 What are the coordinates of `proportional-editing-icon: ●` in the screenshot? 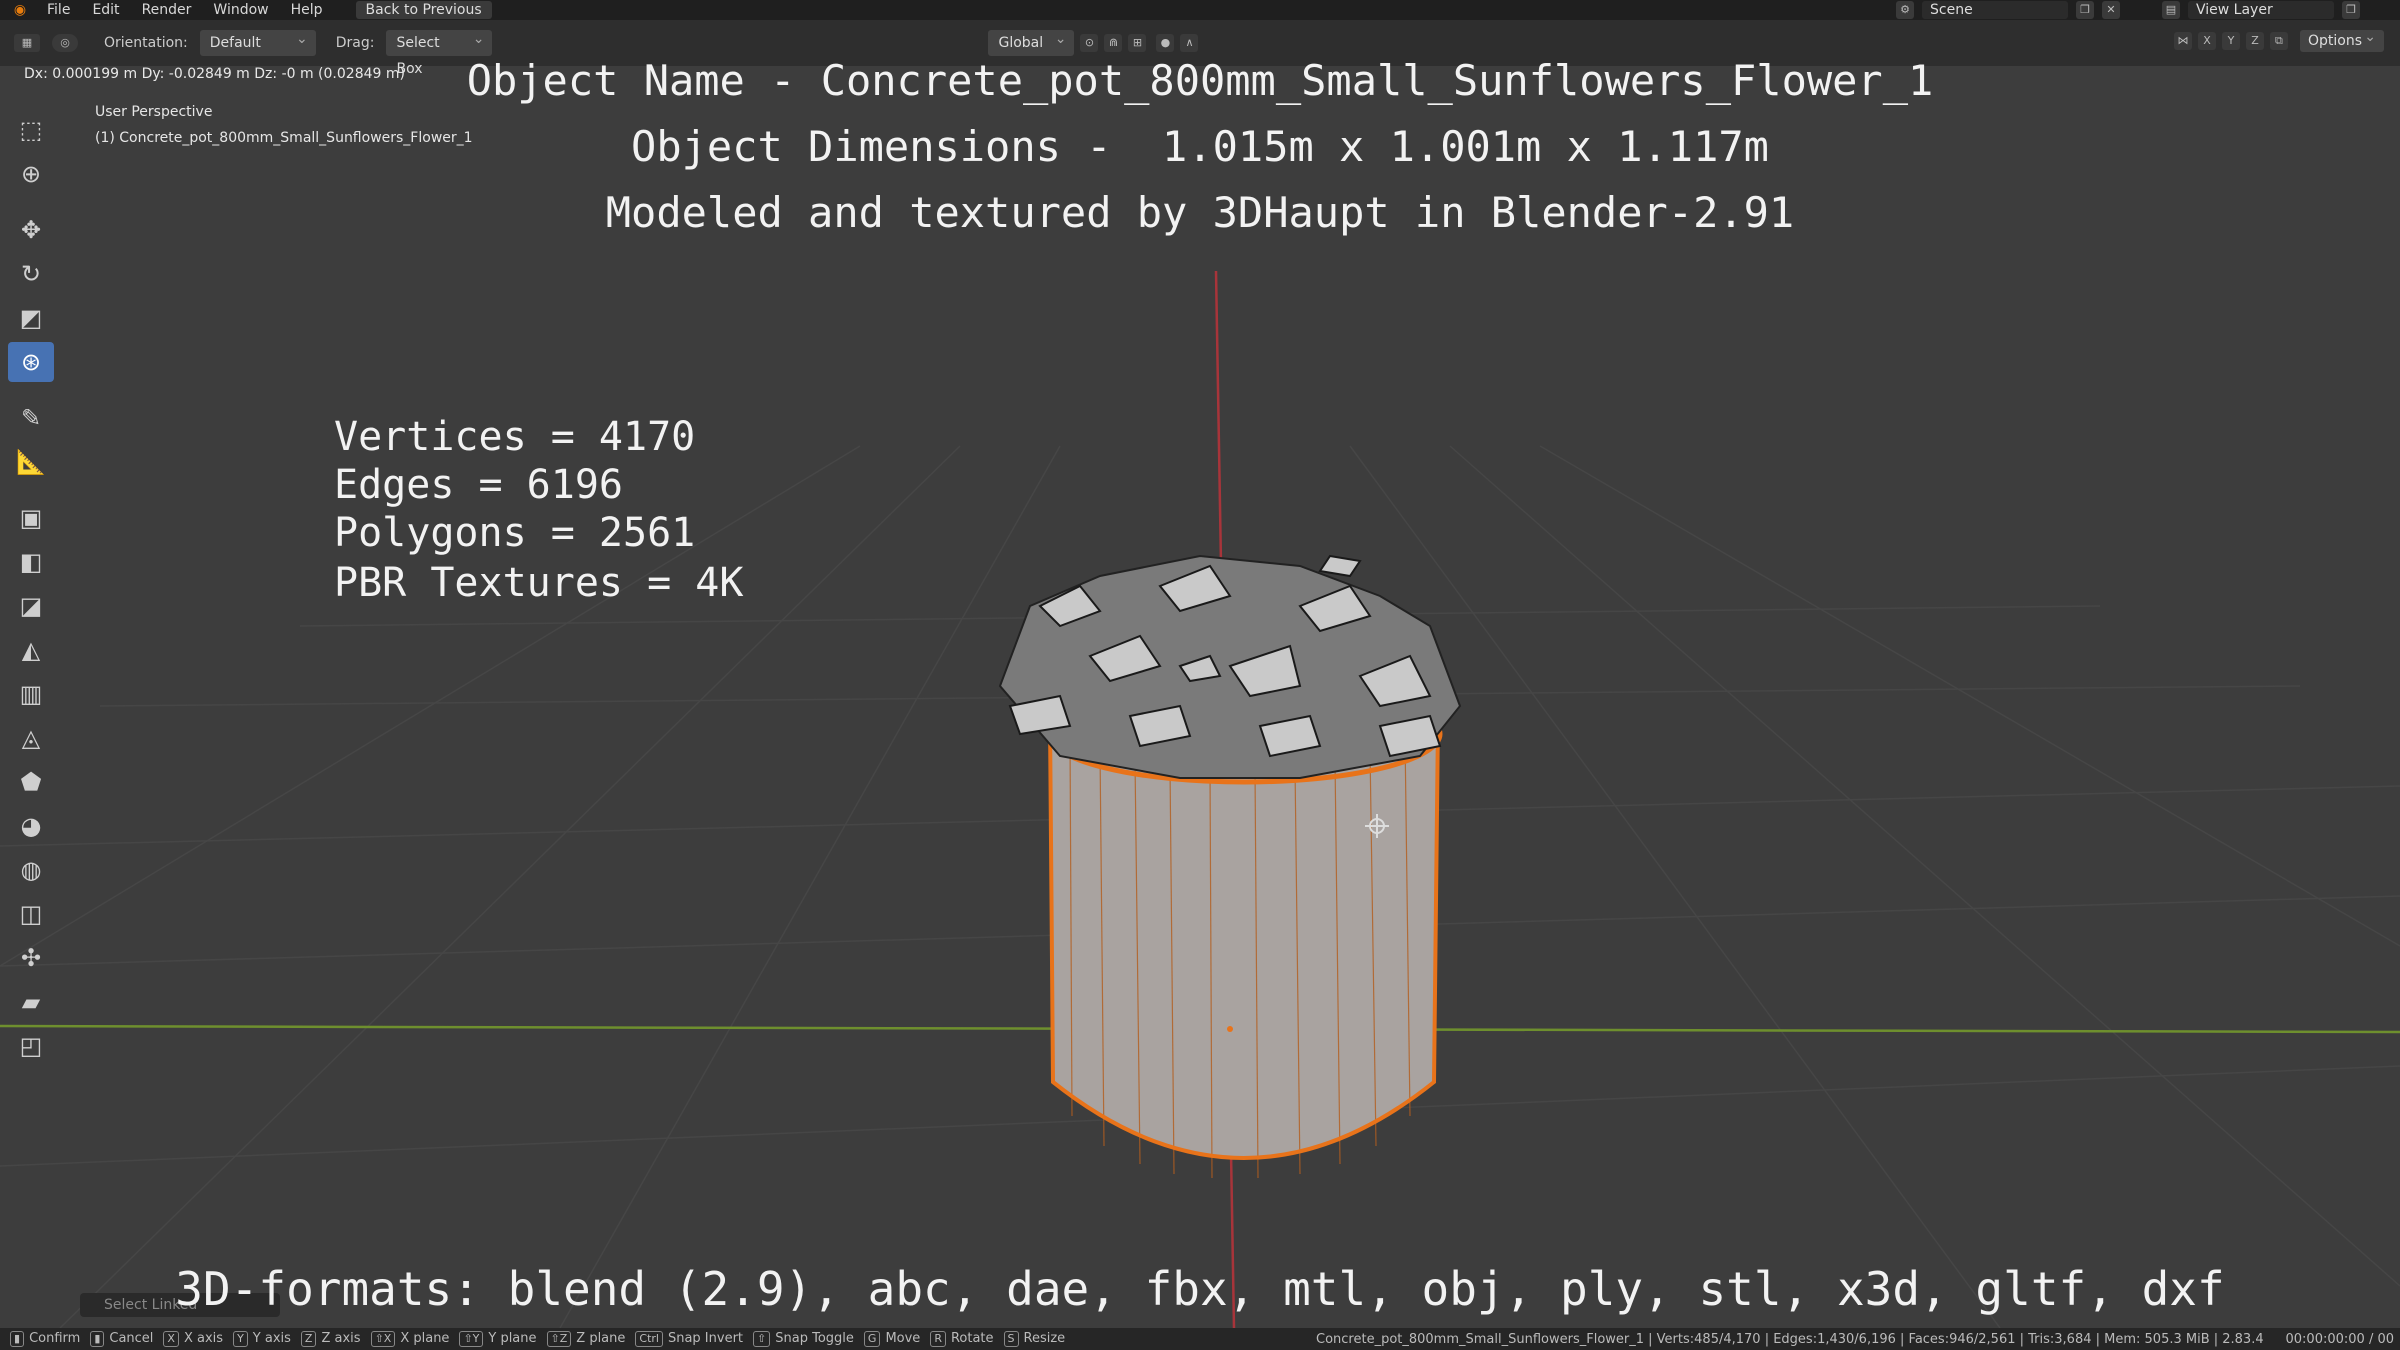 It's located at (1165, 43).